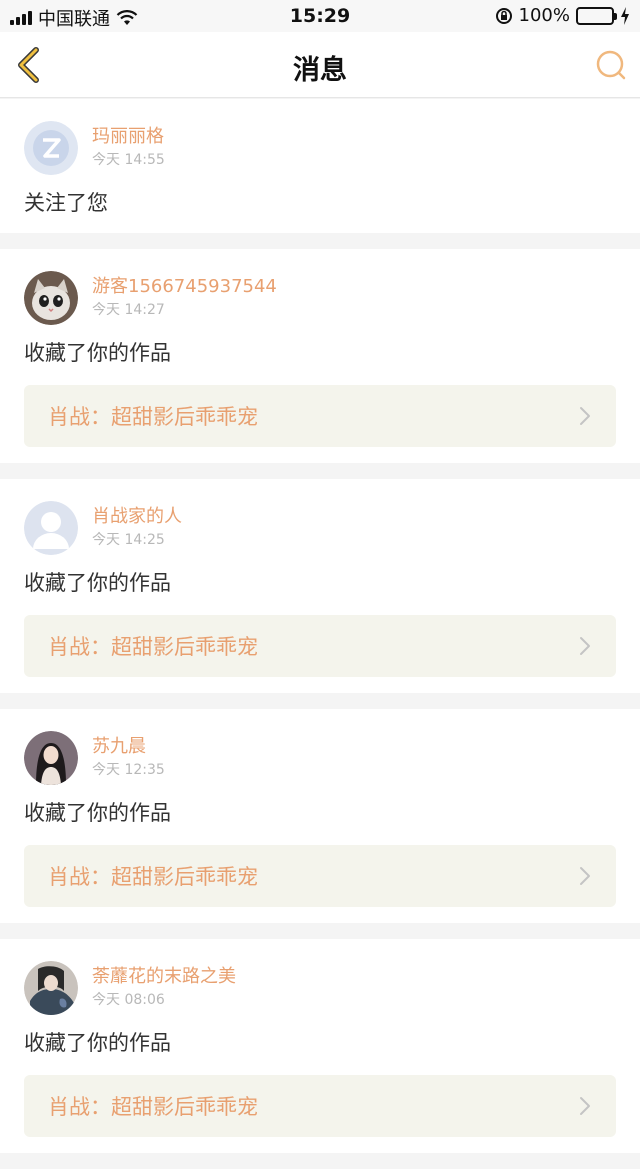  I want to click on wifi-icon, so click(127, 17).